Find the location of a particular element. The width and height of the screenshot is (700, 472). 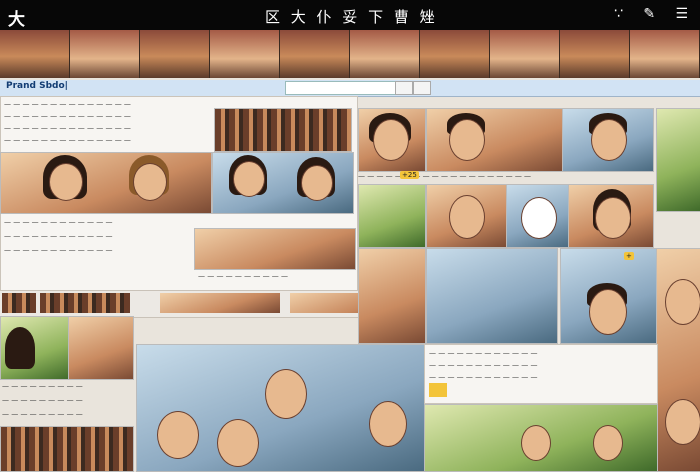

thumbnail-building is located at coordinates (101, 348).